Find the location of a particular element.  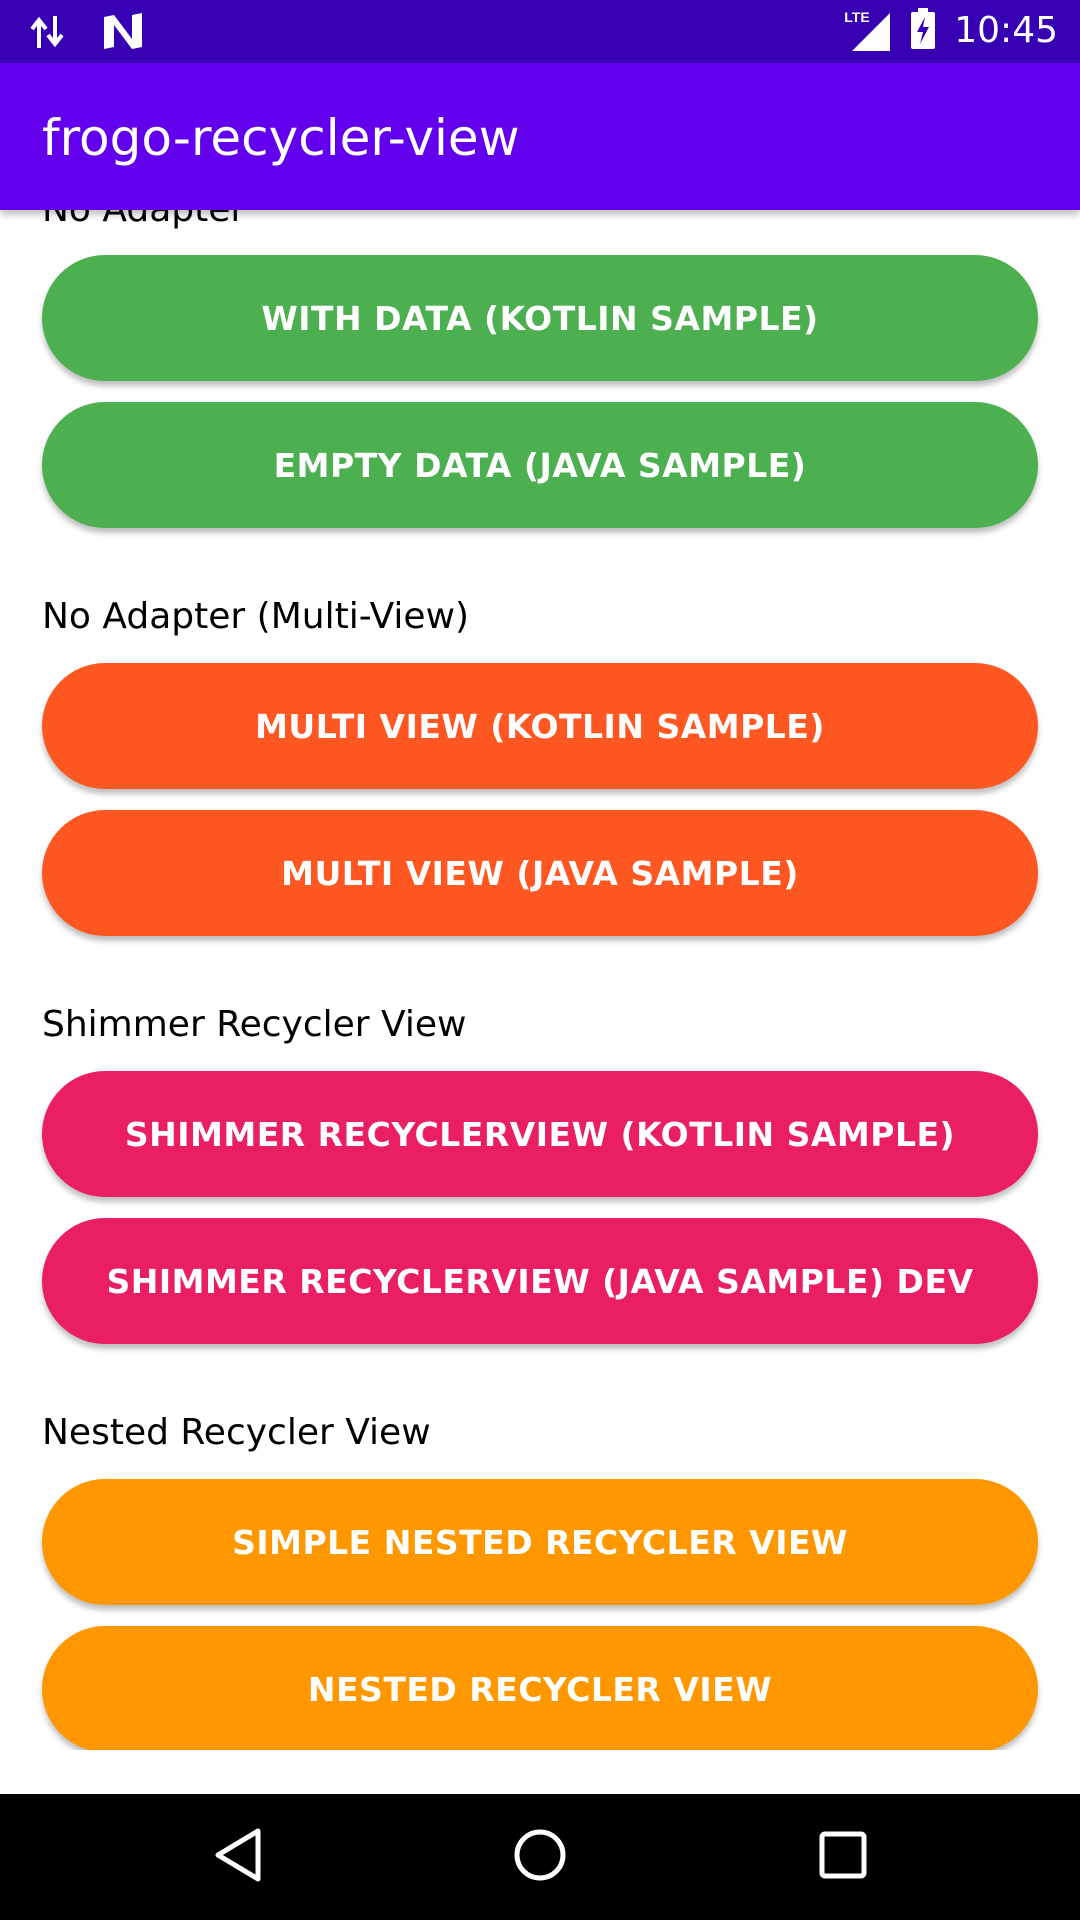

multi-view-java-button: MULTI VIEW (JAVA SAMPLE) is located at coordinates (540, 873).